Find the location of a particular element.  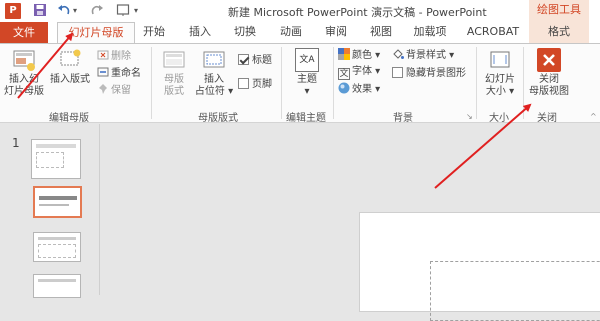

theme-button: 文A 主题 ▾ is located at coordinates (307, 73).